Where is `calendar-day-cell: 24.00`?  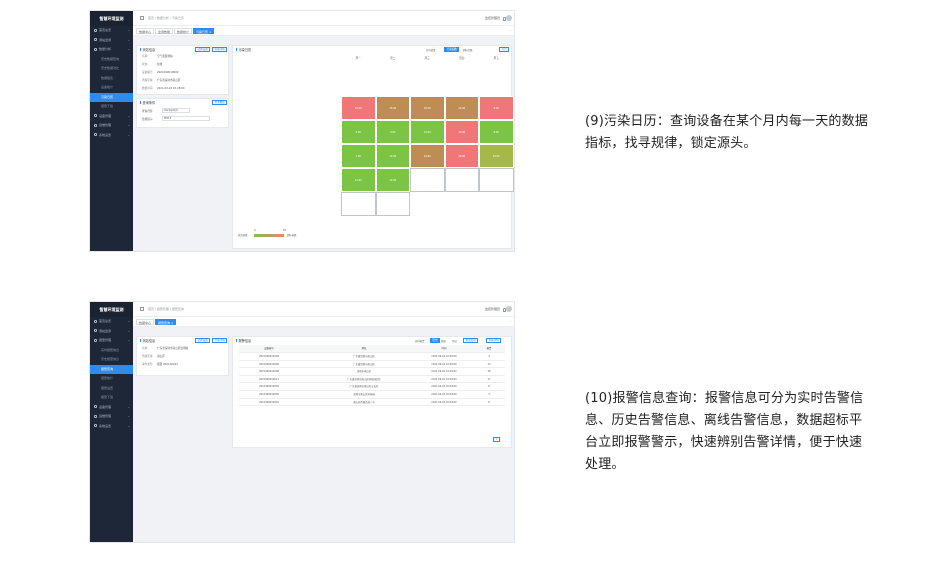 calendar-day-cell: 24.00 is located at coordinates (427, 156).